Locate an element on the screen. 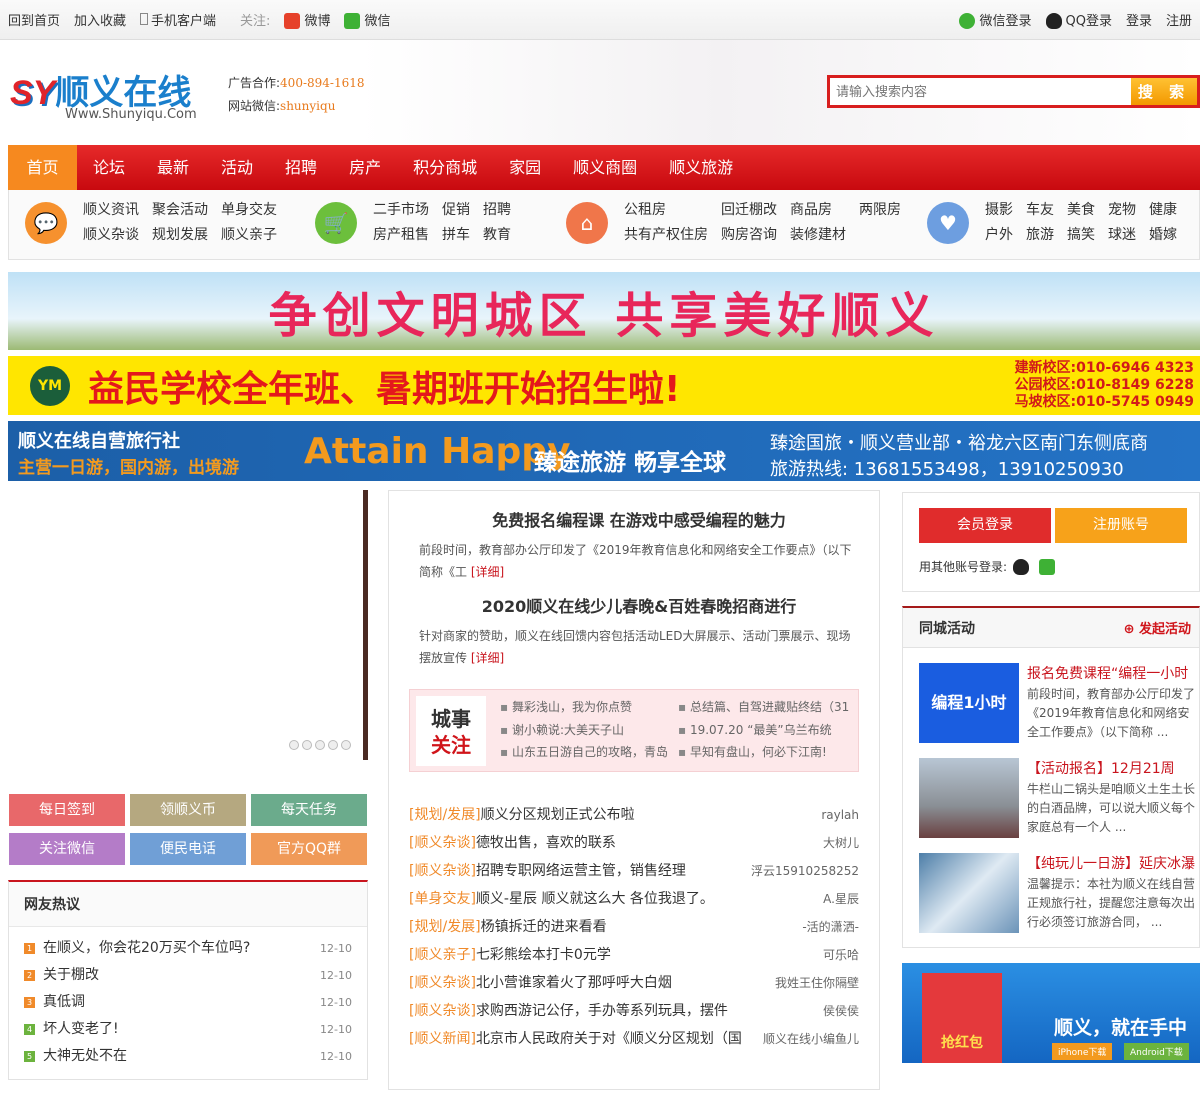 Image resolution: width=1200 pixels, height=1113 pixels. category-link: 招聘 is located at coordinates (497, 210).